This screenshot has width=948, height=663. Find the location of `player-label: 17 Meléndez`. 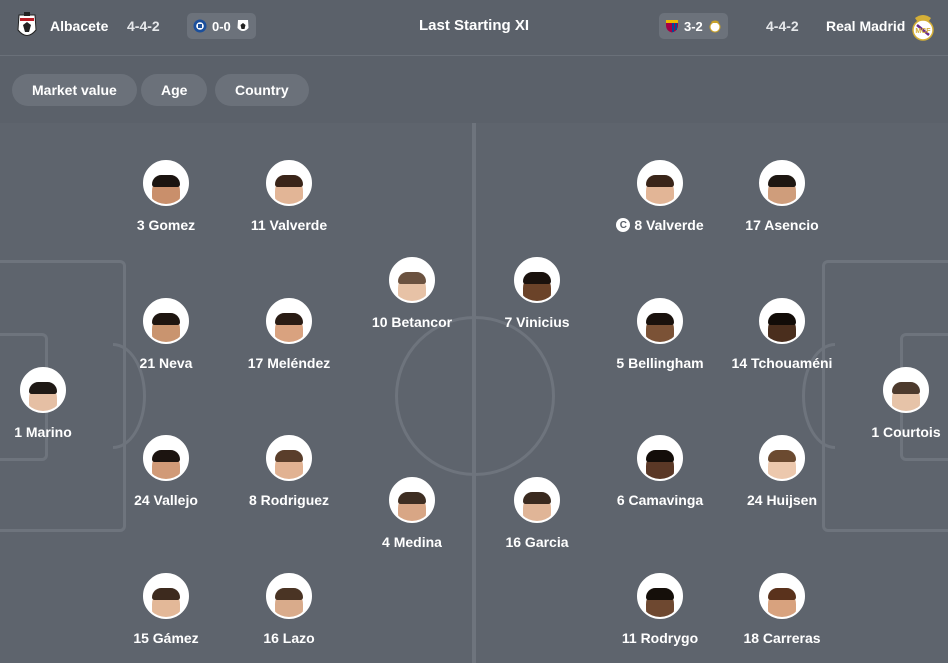

player-label: 17 Meléndez is located at coordinates (289, 363).